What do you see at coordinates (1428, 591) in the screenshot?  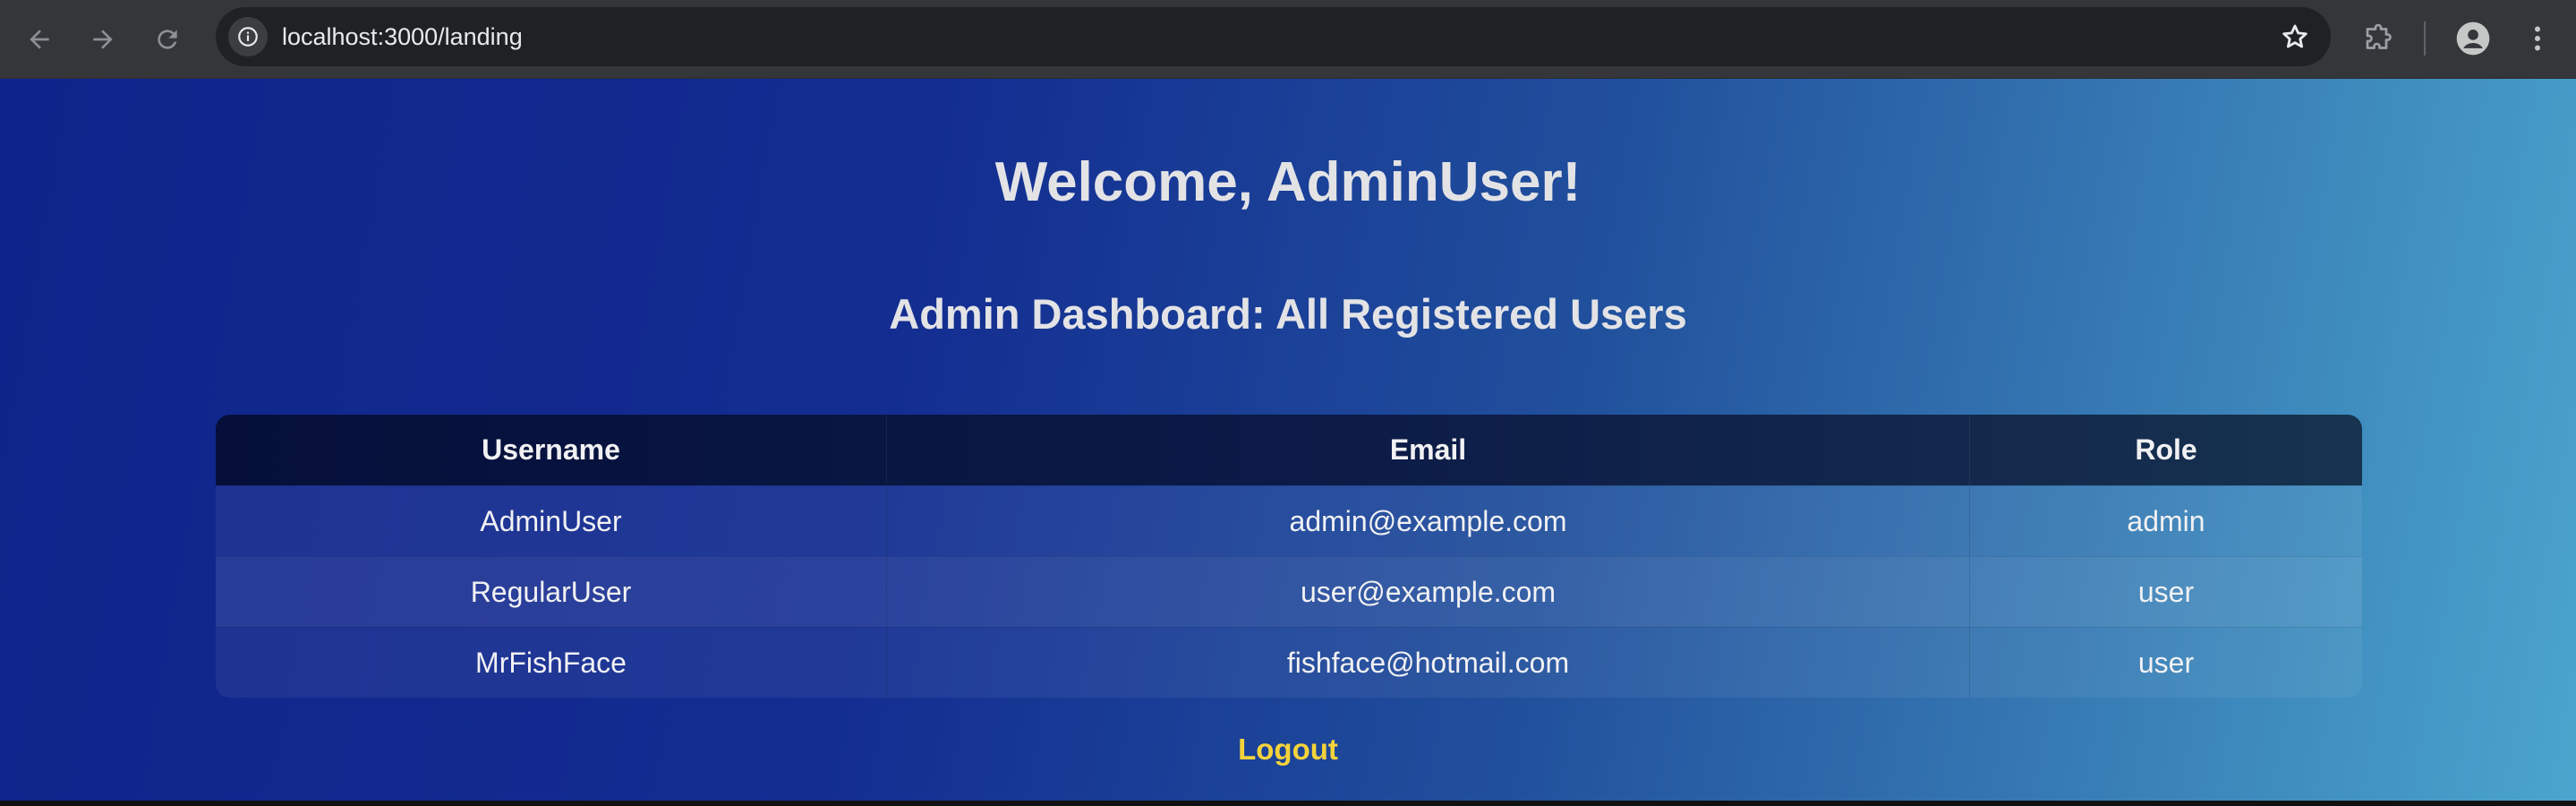 I see `cell-email: user@example.com` at bounding box center [1428, 591].